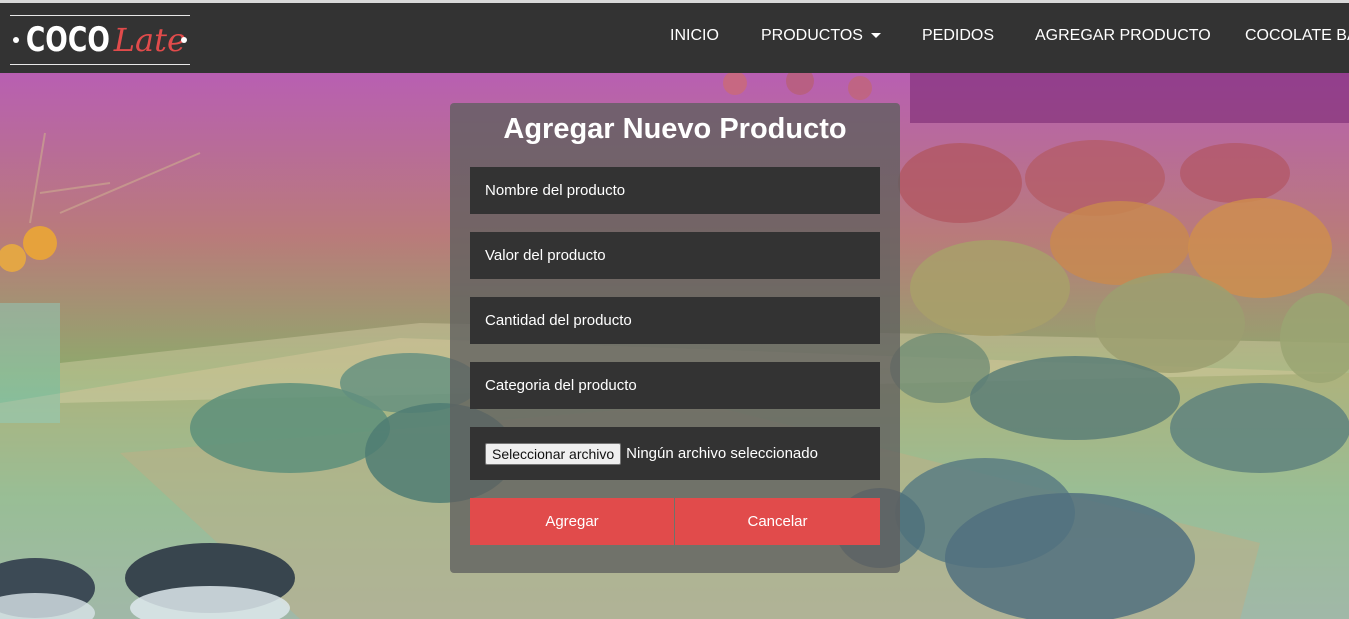  Describe the element at coordinates (875, 36) in the screenshot. I see `chevron-down-icon` at that location.